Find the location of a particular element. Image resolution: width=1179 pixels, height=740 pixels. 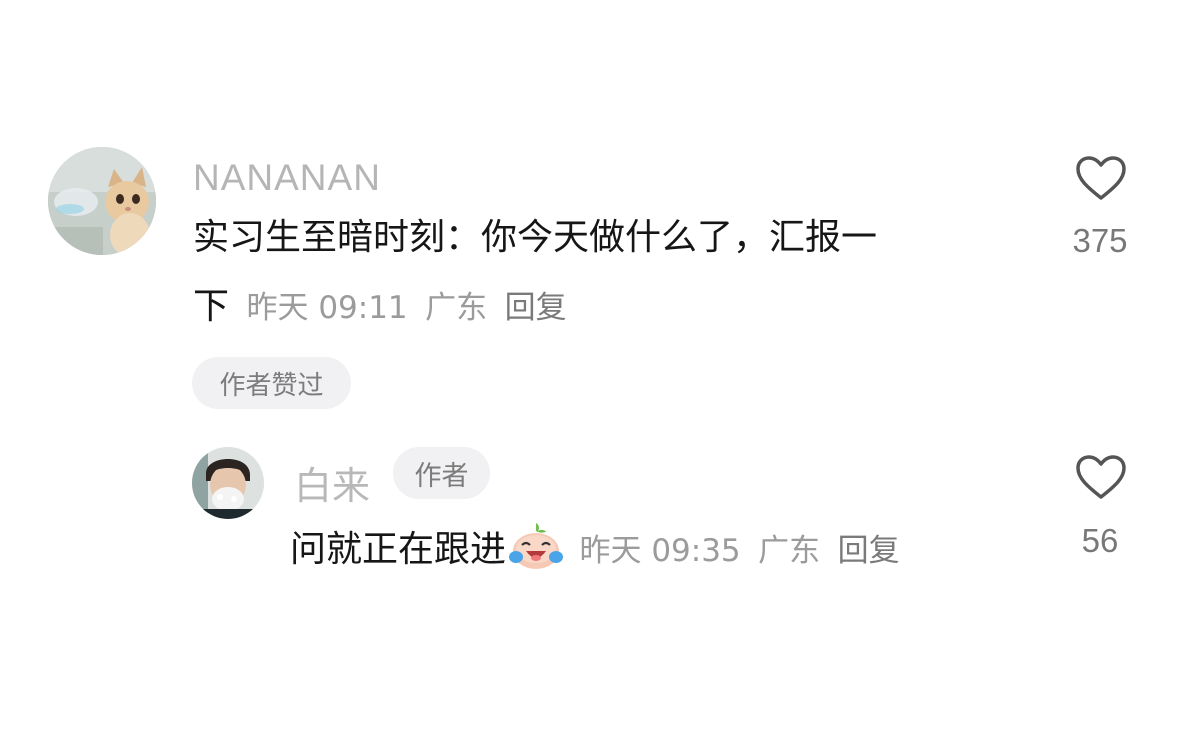

person-avatar-icon is located at coordinates (228, 483).